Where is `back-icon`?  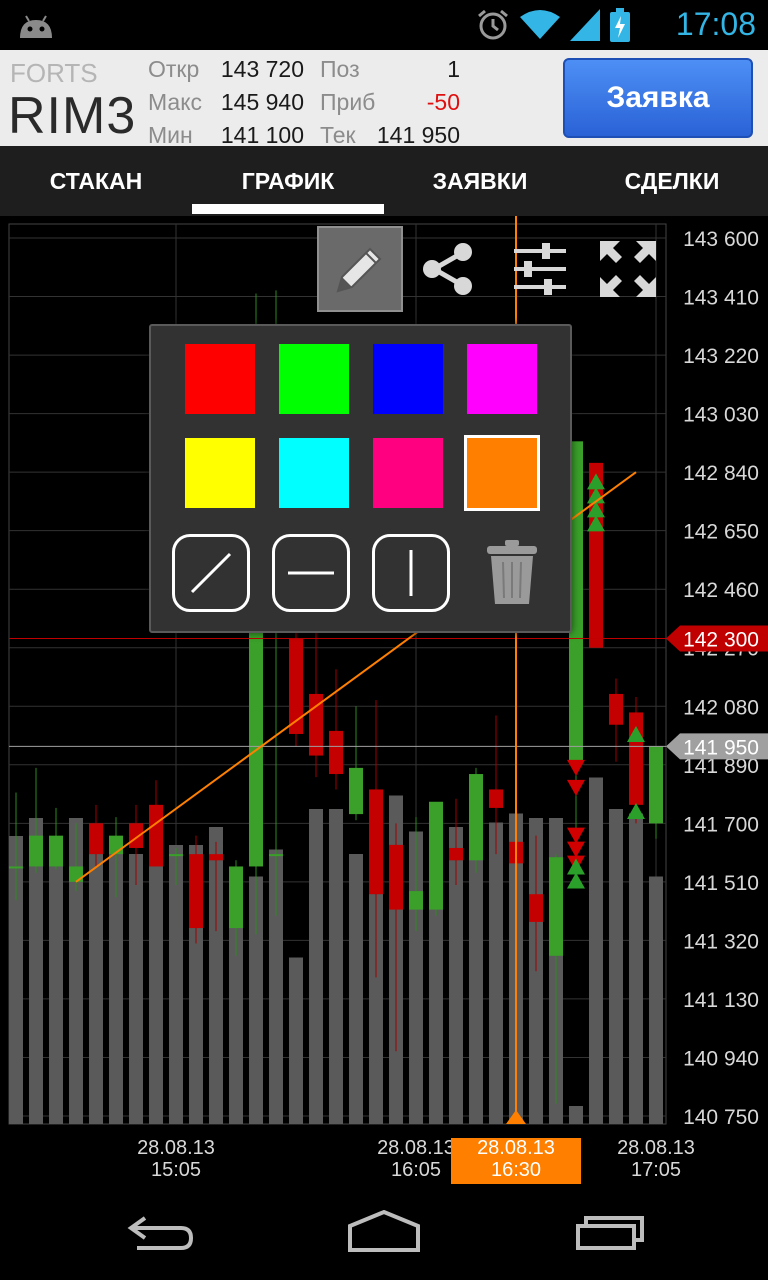 back-icon is located at coordinates (160, 1233).